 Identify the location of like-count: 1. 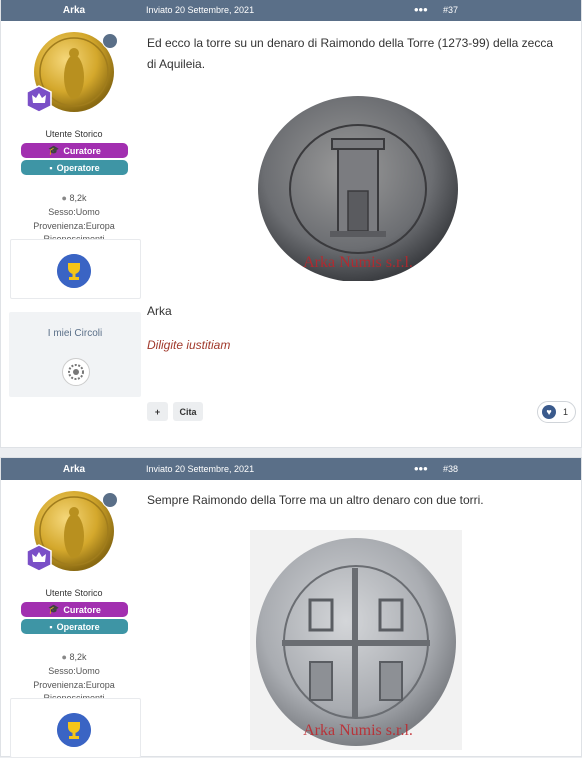
(566, 412).